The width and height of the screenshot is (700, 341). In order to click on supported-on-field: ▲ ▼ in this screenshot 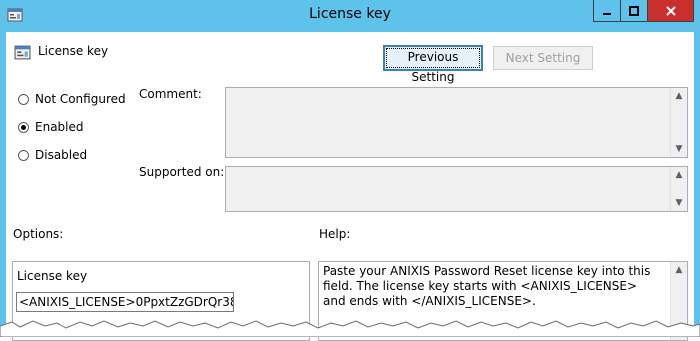, I will do `click(456, 189)`.